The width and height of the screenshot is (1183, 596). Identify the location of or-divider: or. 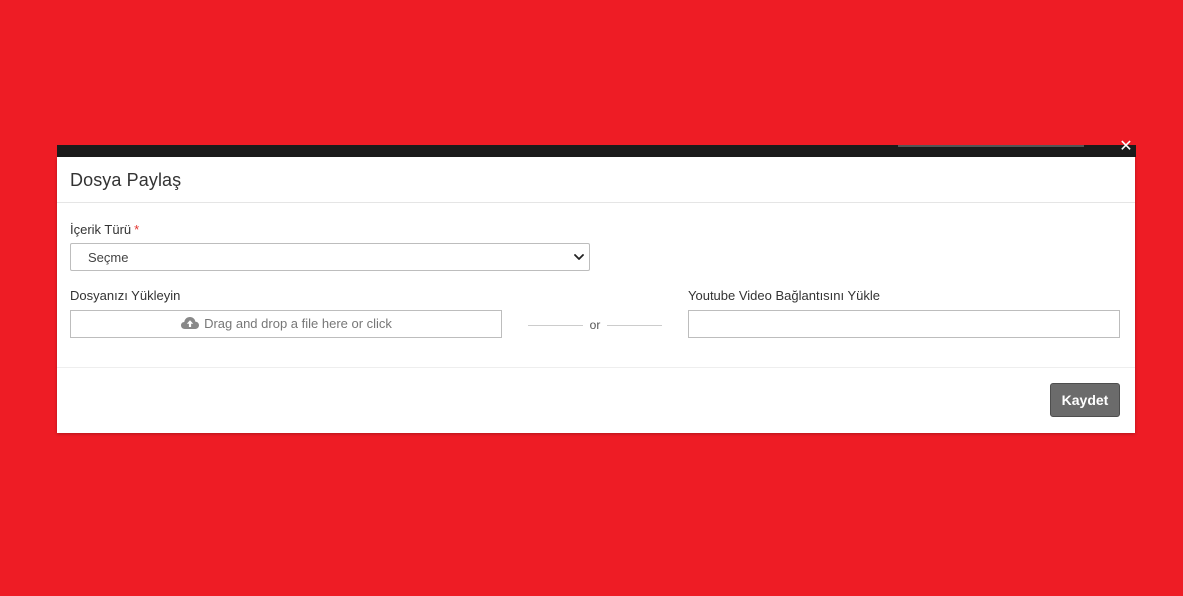
(595, 325).